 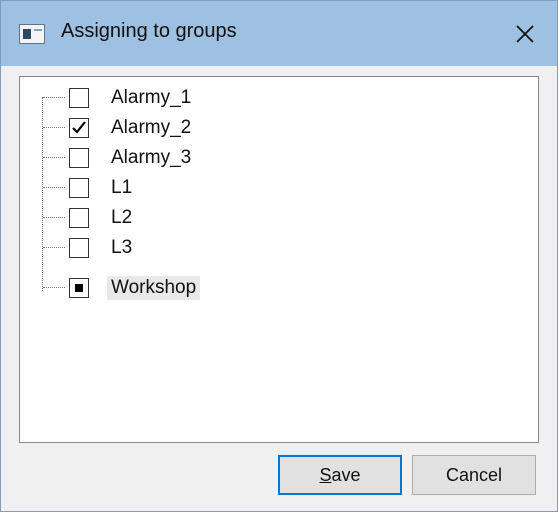 I want to click on app-window-icon, so click(x=32, y=34).